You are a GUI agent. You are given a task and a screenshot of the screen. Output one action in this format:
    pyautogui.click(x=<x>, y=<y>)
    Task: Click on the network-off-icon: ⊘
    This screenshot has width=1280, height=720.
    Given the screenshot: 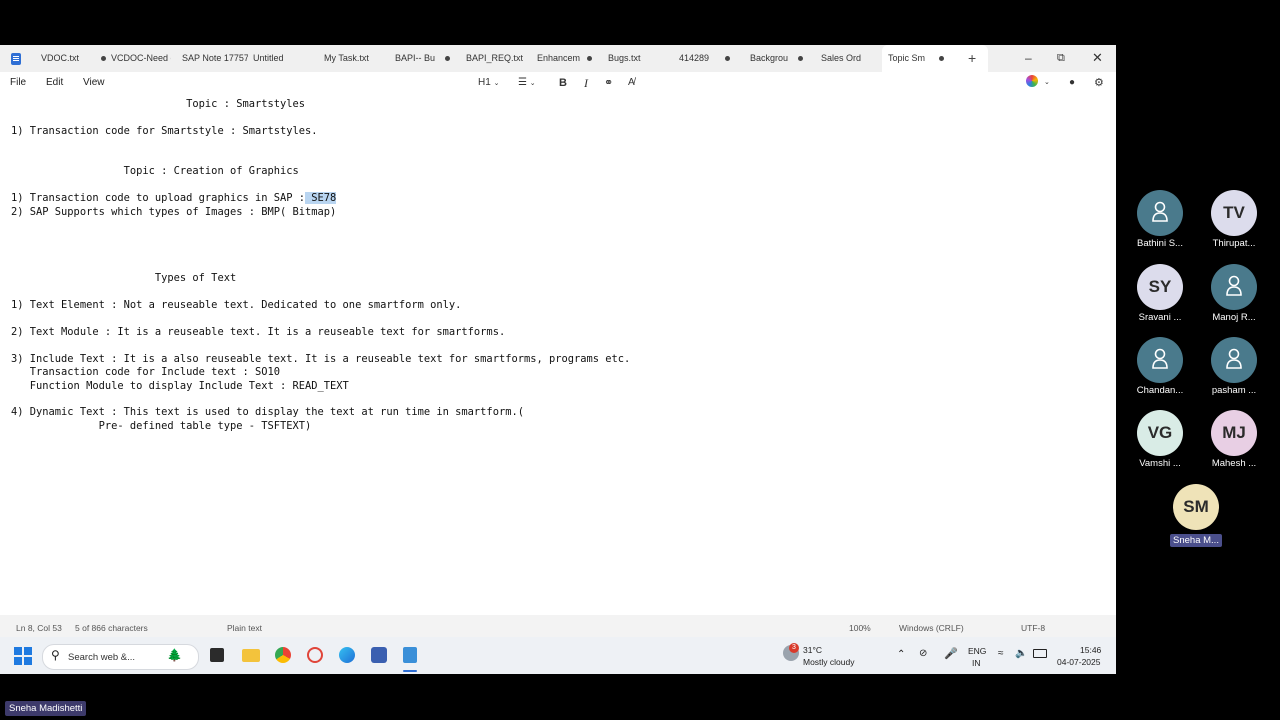 What is the action you would take?
    pyautogui.click(x=923, y=653)
    